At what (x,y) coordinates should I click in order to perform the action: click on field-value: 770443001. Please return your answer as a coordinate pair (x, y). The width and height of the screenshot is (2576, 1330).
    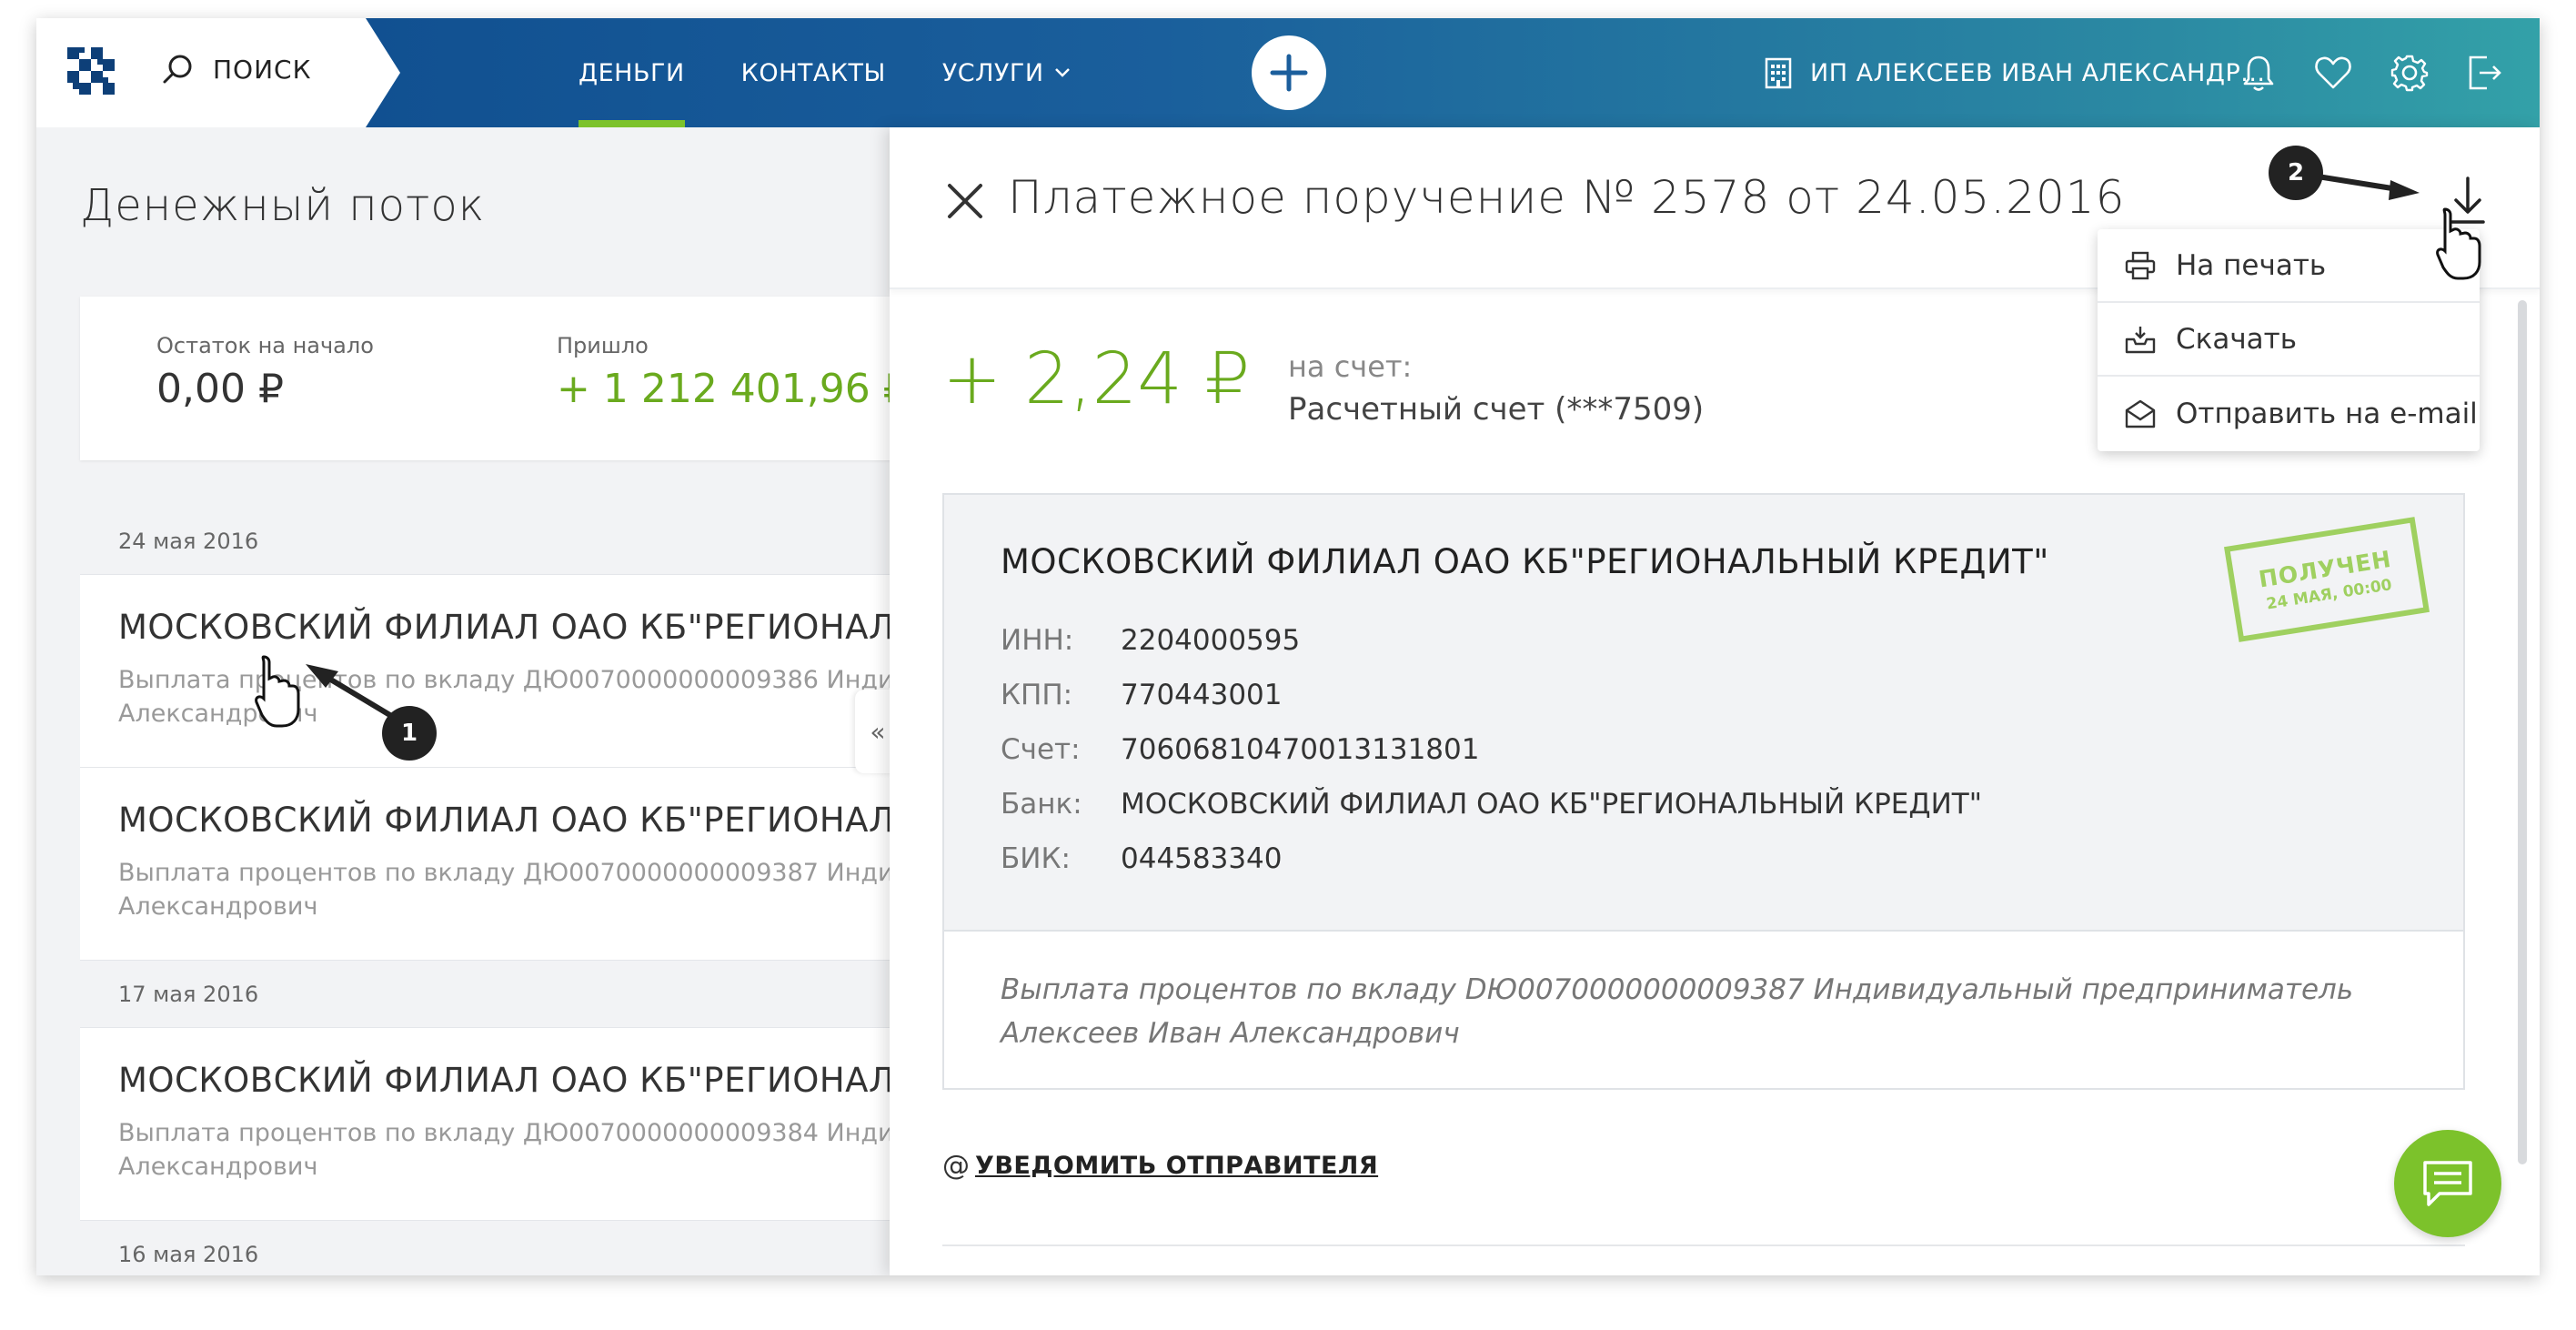
    Looking at the image, I should click on (1202, 695).